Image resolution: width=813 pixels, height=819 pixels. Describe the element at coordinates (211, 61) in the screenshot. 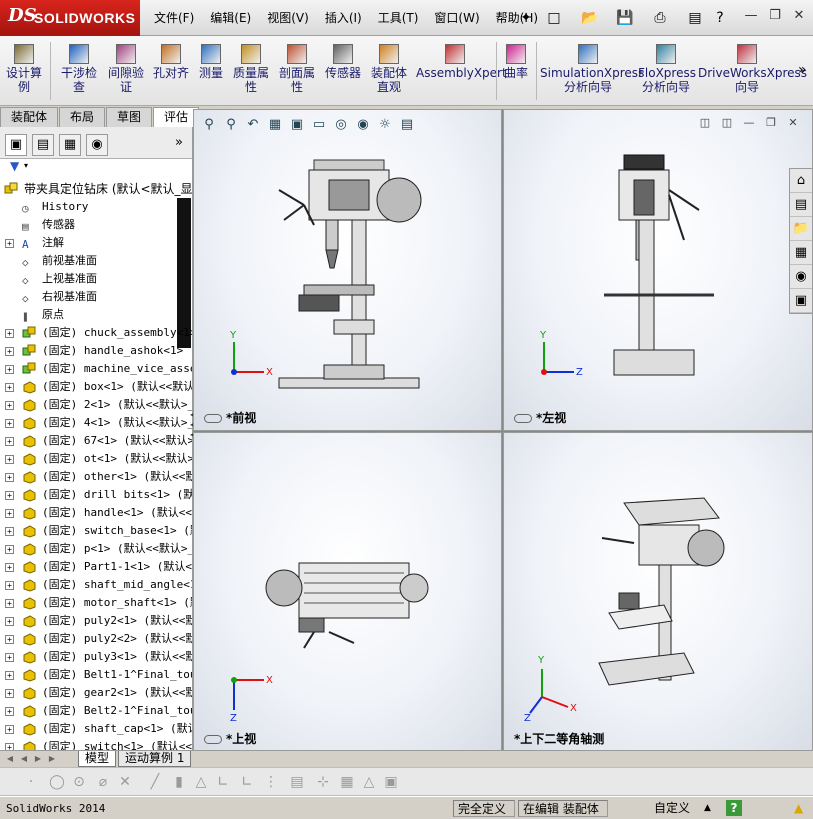

I see `measure-button: 测量` at that location.